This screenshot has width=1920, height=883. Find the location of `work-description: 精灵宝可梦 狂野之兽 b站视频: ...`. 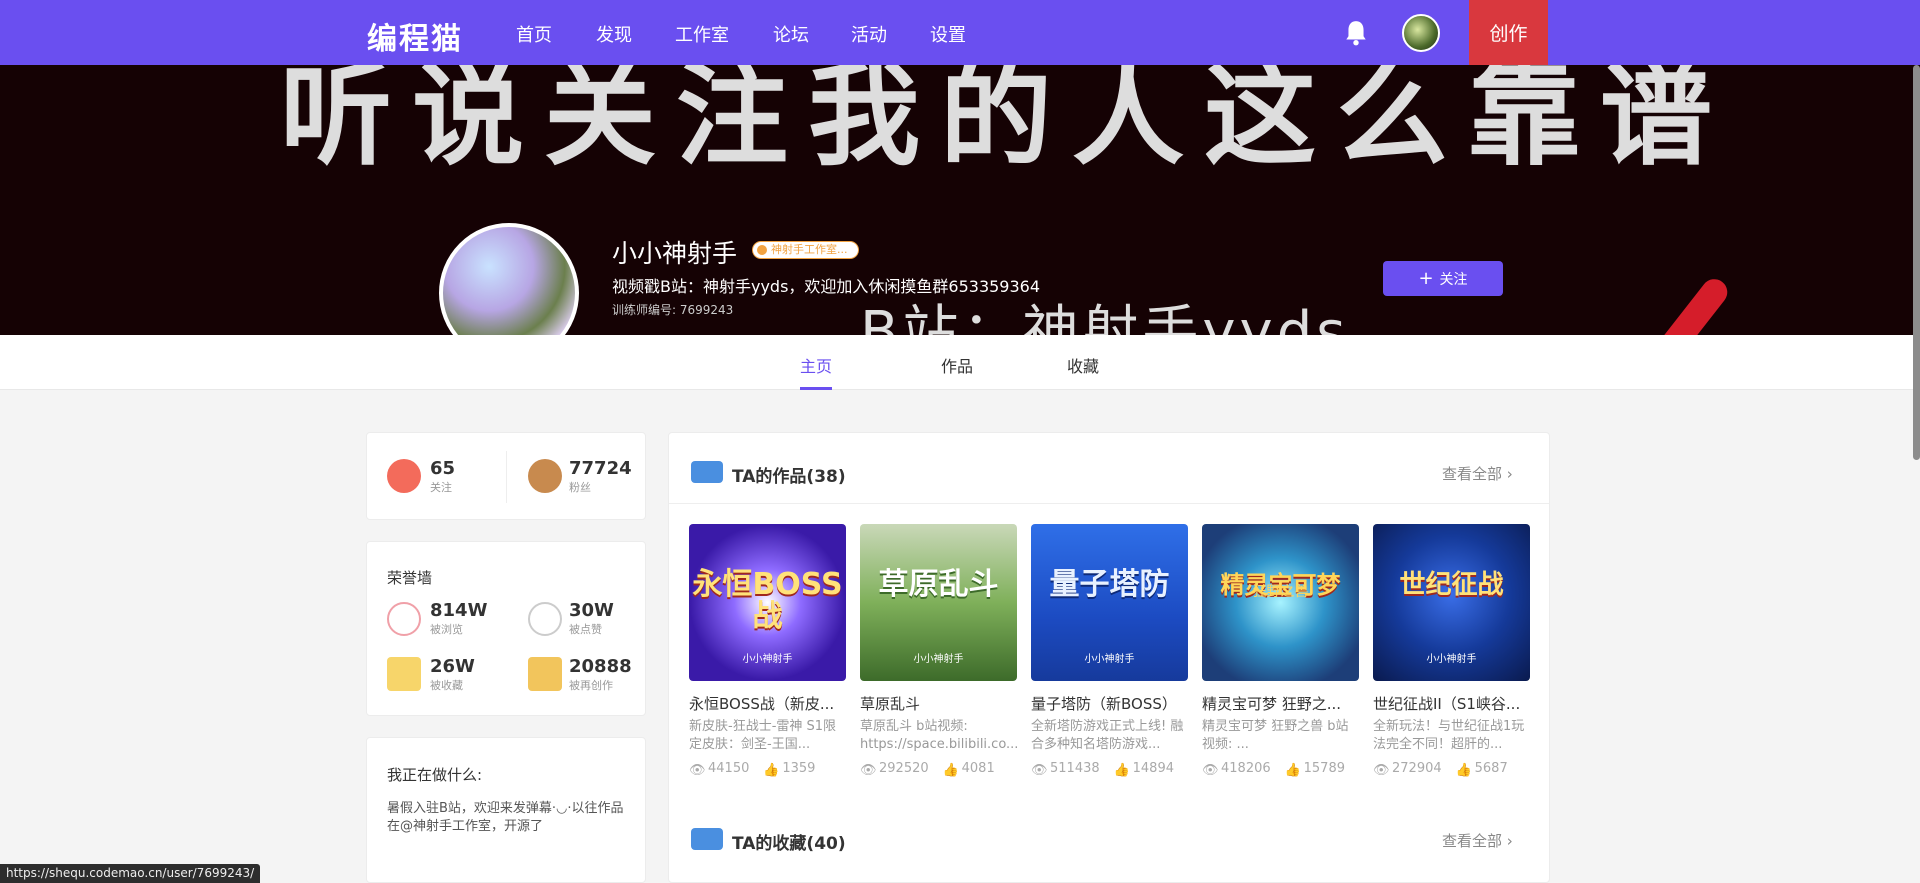

work-description: 精灵宝可梦 狂野之兽 b站视频: ... is located at coordinates (1275, 735).